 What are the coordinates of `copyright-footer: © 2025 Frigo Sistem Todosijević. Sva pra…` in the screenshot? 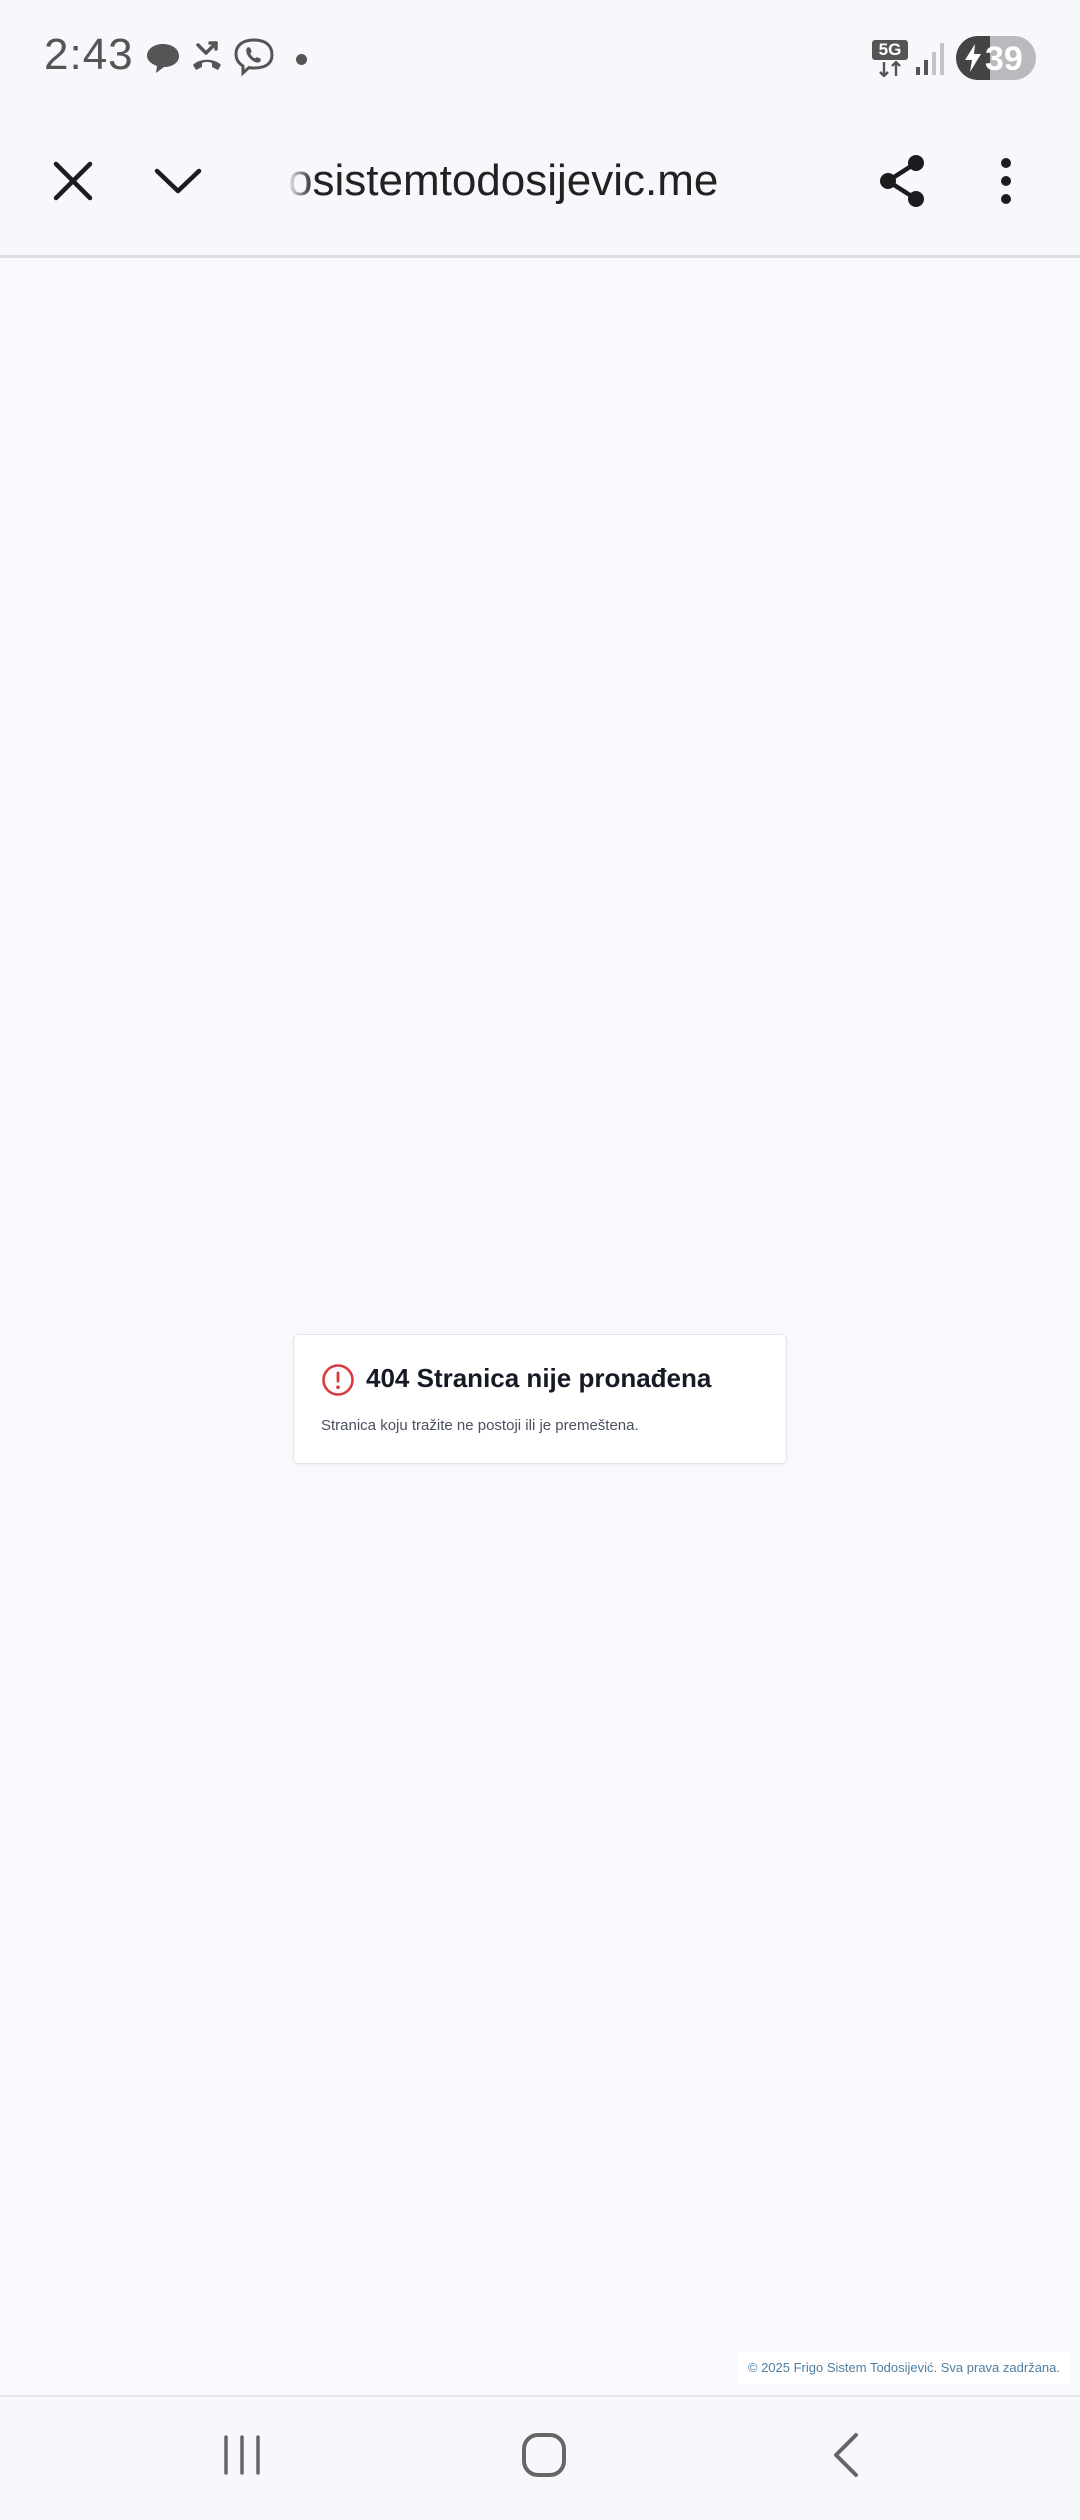 It's located at (903, 2368).